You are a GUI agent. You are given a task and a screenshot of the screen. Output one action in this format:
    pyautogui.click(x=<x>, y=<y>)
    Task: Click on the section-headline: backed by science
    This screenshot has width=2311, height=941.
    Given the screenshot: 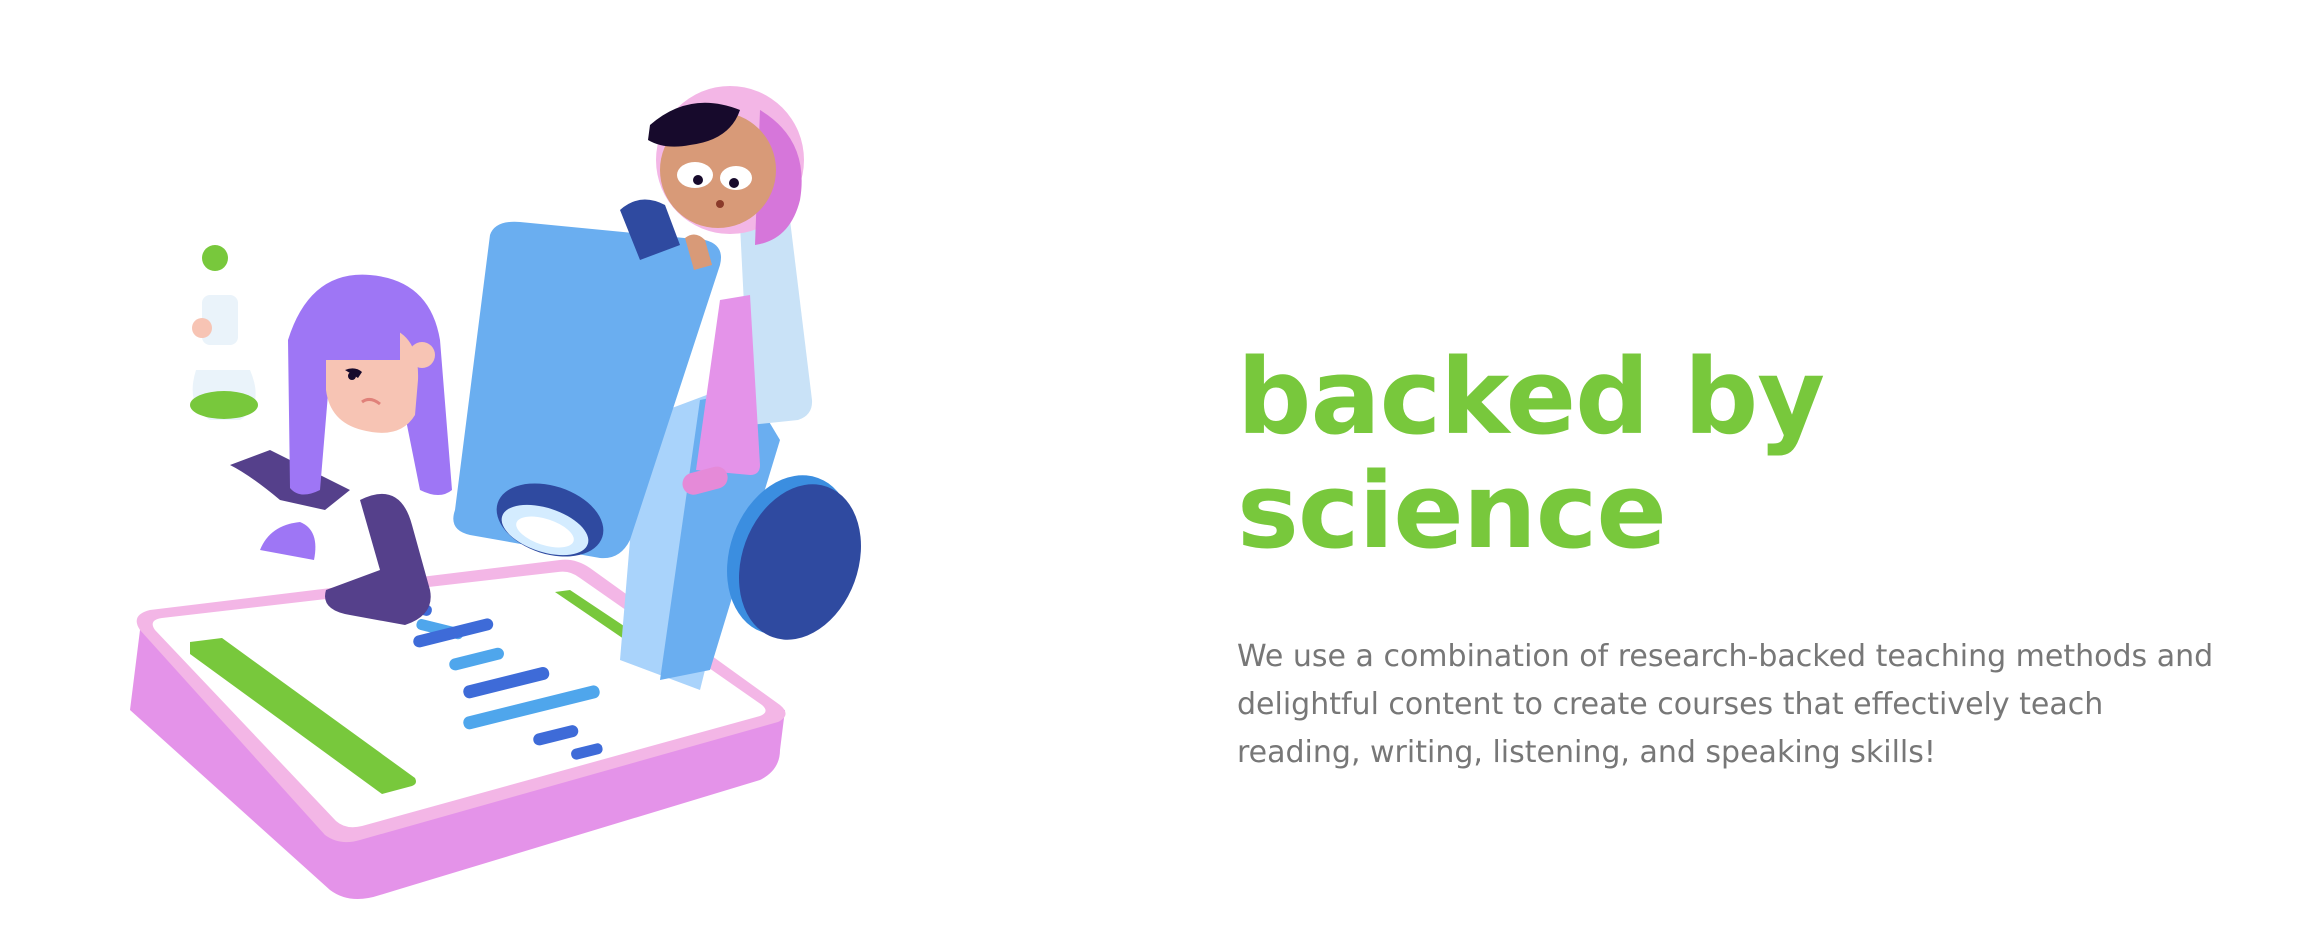 What is the action you would take?
    pyautogui.click(x=1531, y=454)
    